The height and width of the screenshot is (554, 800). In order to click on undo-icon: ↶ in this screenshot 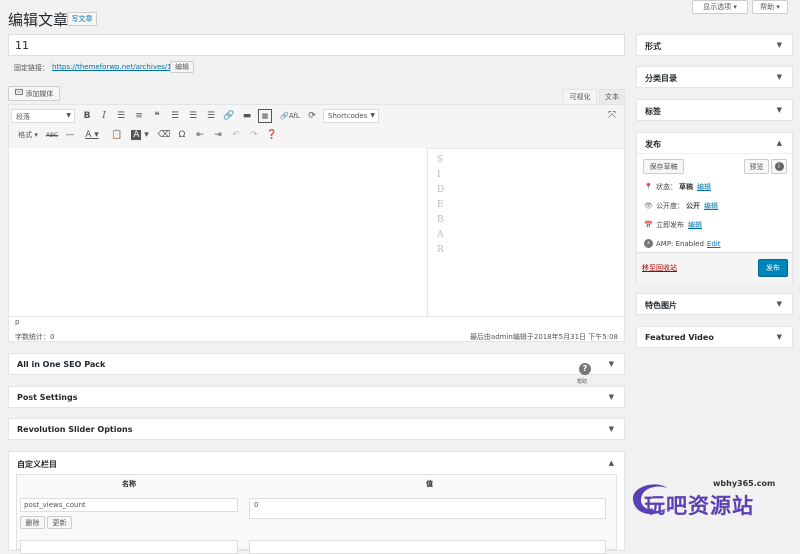, I will do `click(236, 135)`.